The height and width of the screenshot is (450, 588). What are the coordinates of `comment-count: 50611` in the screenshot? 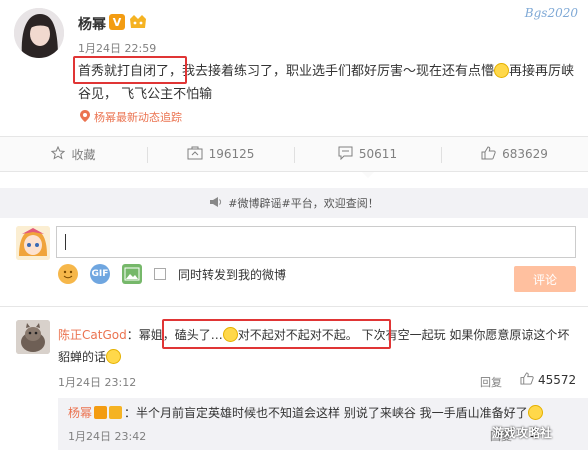 It's located at (378, 154).